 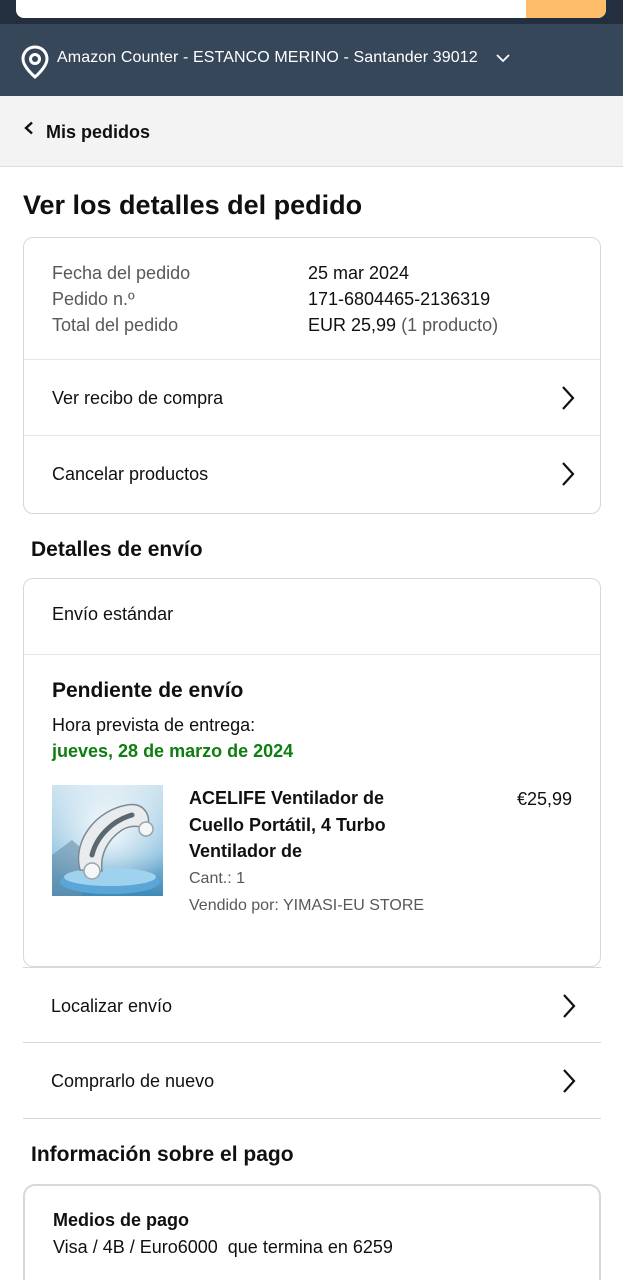 I want to click on order-total-value: EUR 25,99 (1 producto), so click(x=403, y=325).